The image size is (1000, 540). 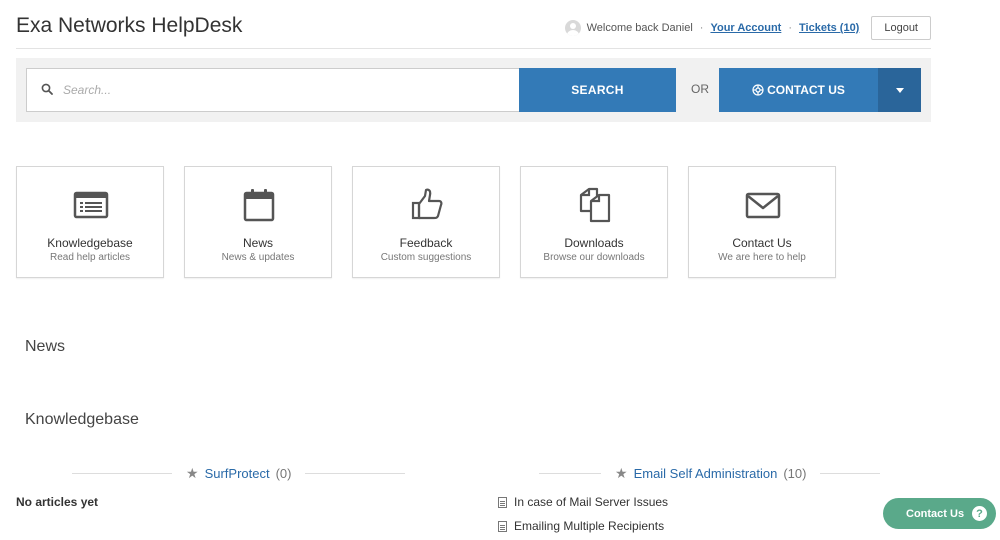 I want to click on tile-subtitle: Browse our downloads, so click(x=594, y=257).